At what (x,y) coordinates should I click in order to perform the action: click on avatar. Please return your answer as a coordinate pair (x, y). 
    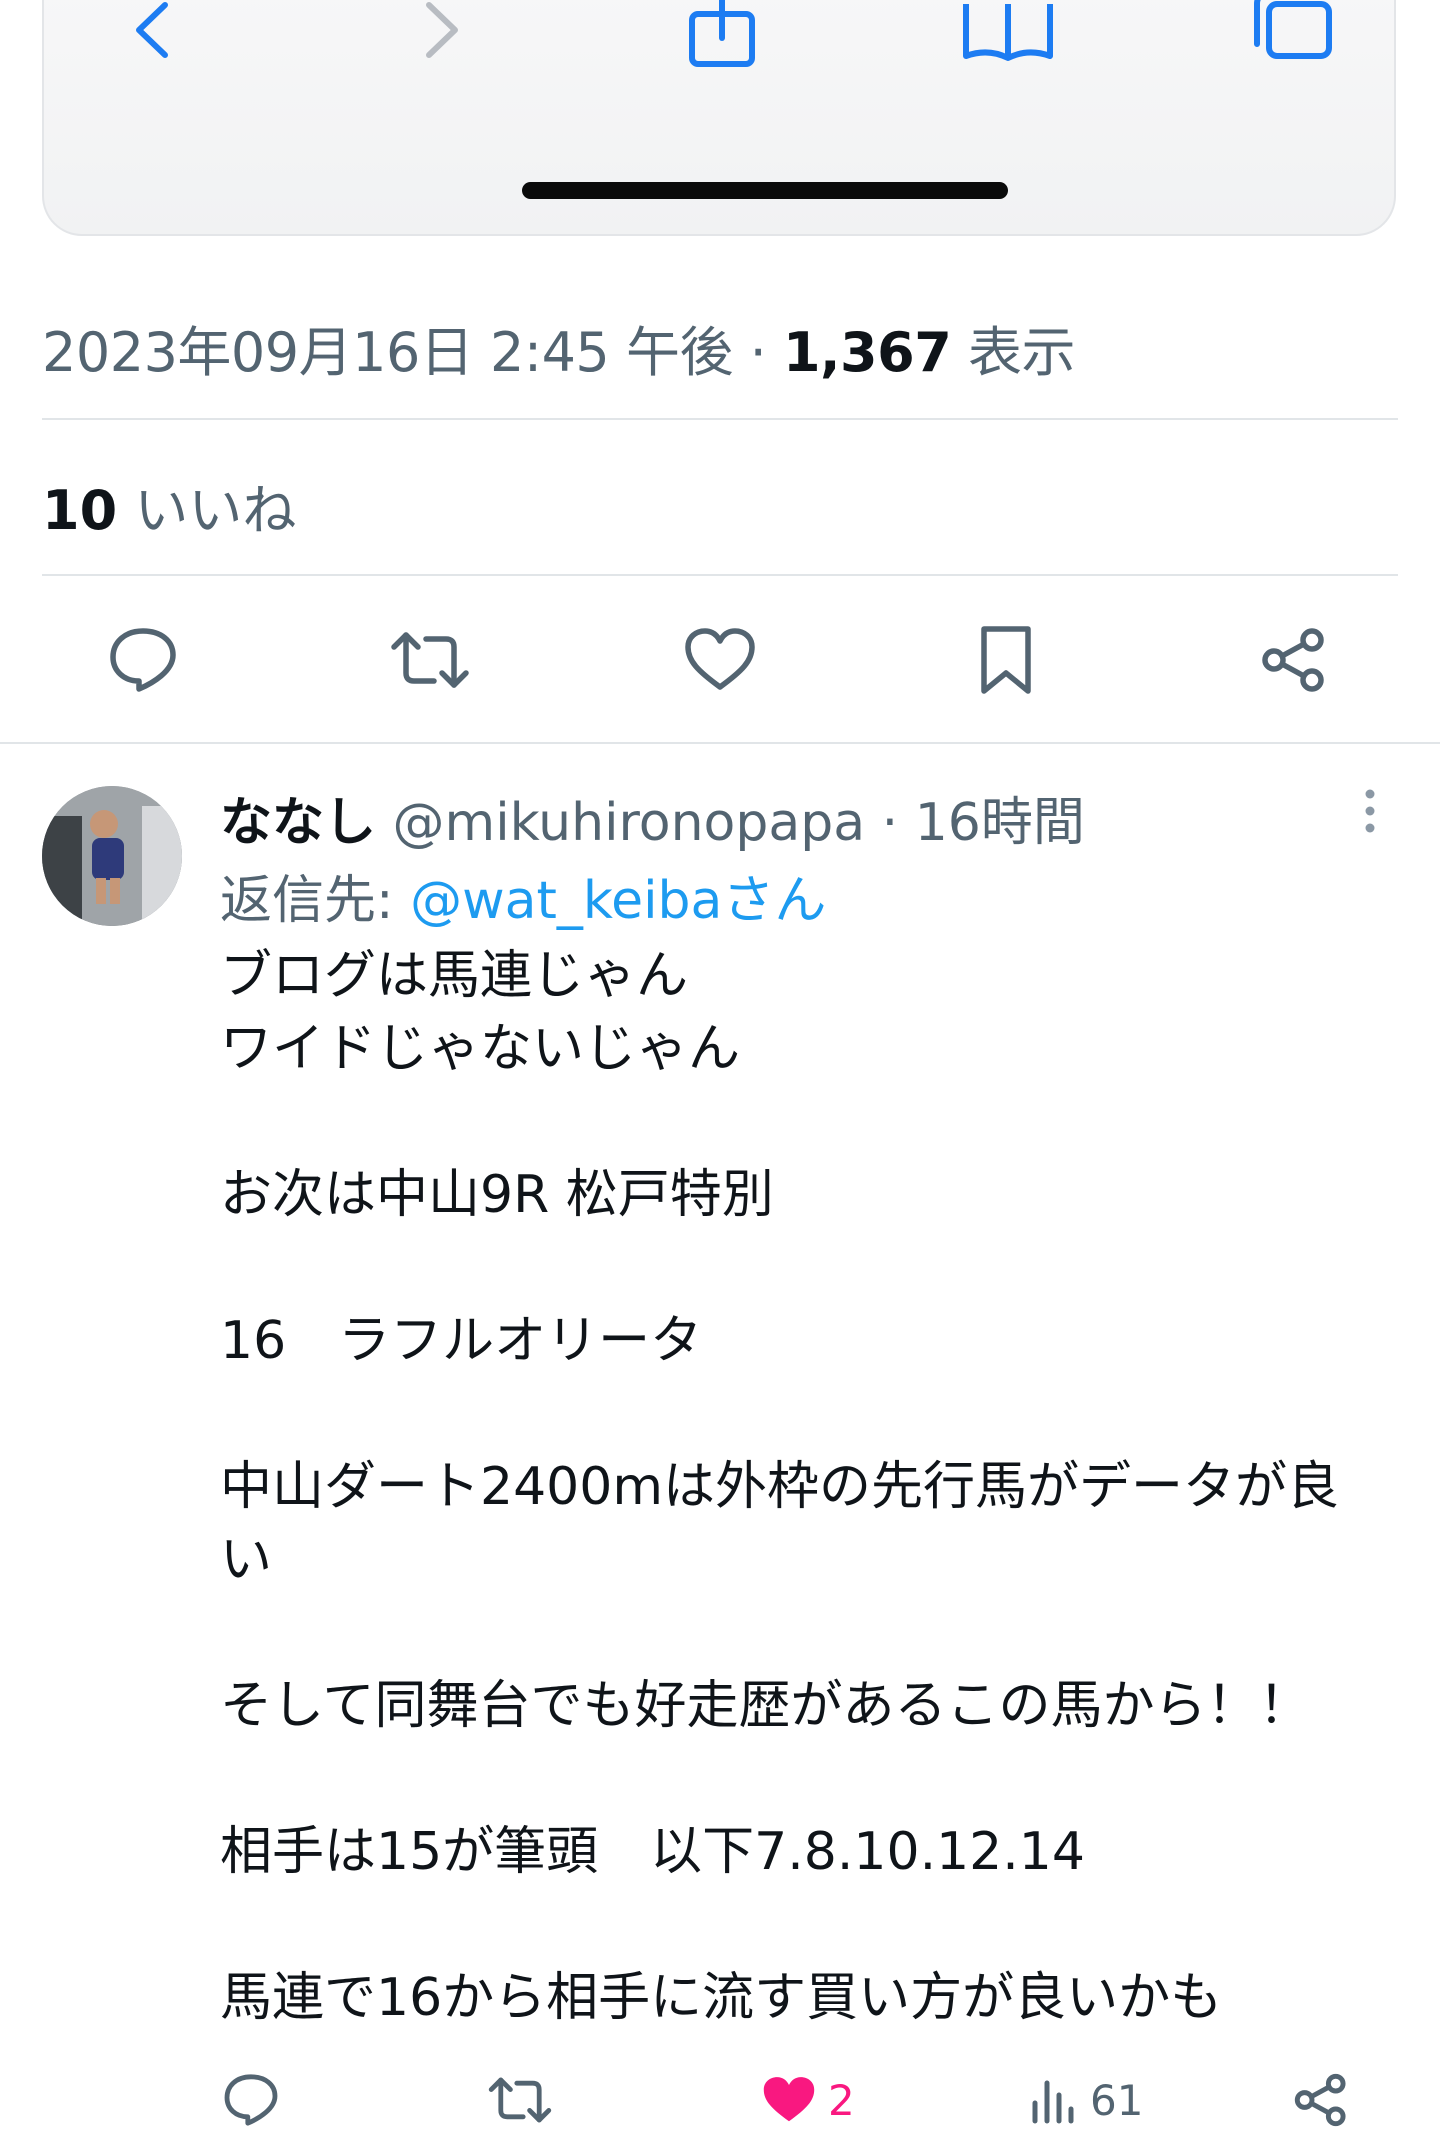
    Looking at the image, I should click on (112, 856).